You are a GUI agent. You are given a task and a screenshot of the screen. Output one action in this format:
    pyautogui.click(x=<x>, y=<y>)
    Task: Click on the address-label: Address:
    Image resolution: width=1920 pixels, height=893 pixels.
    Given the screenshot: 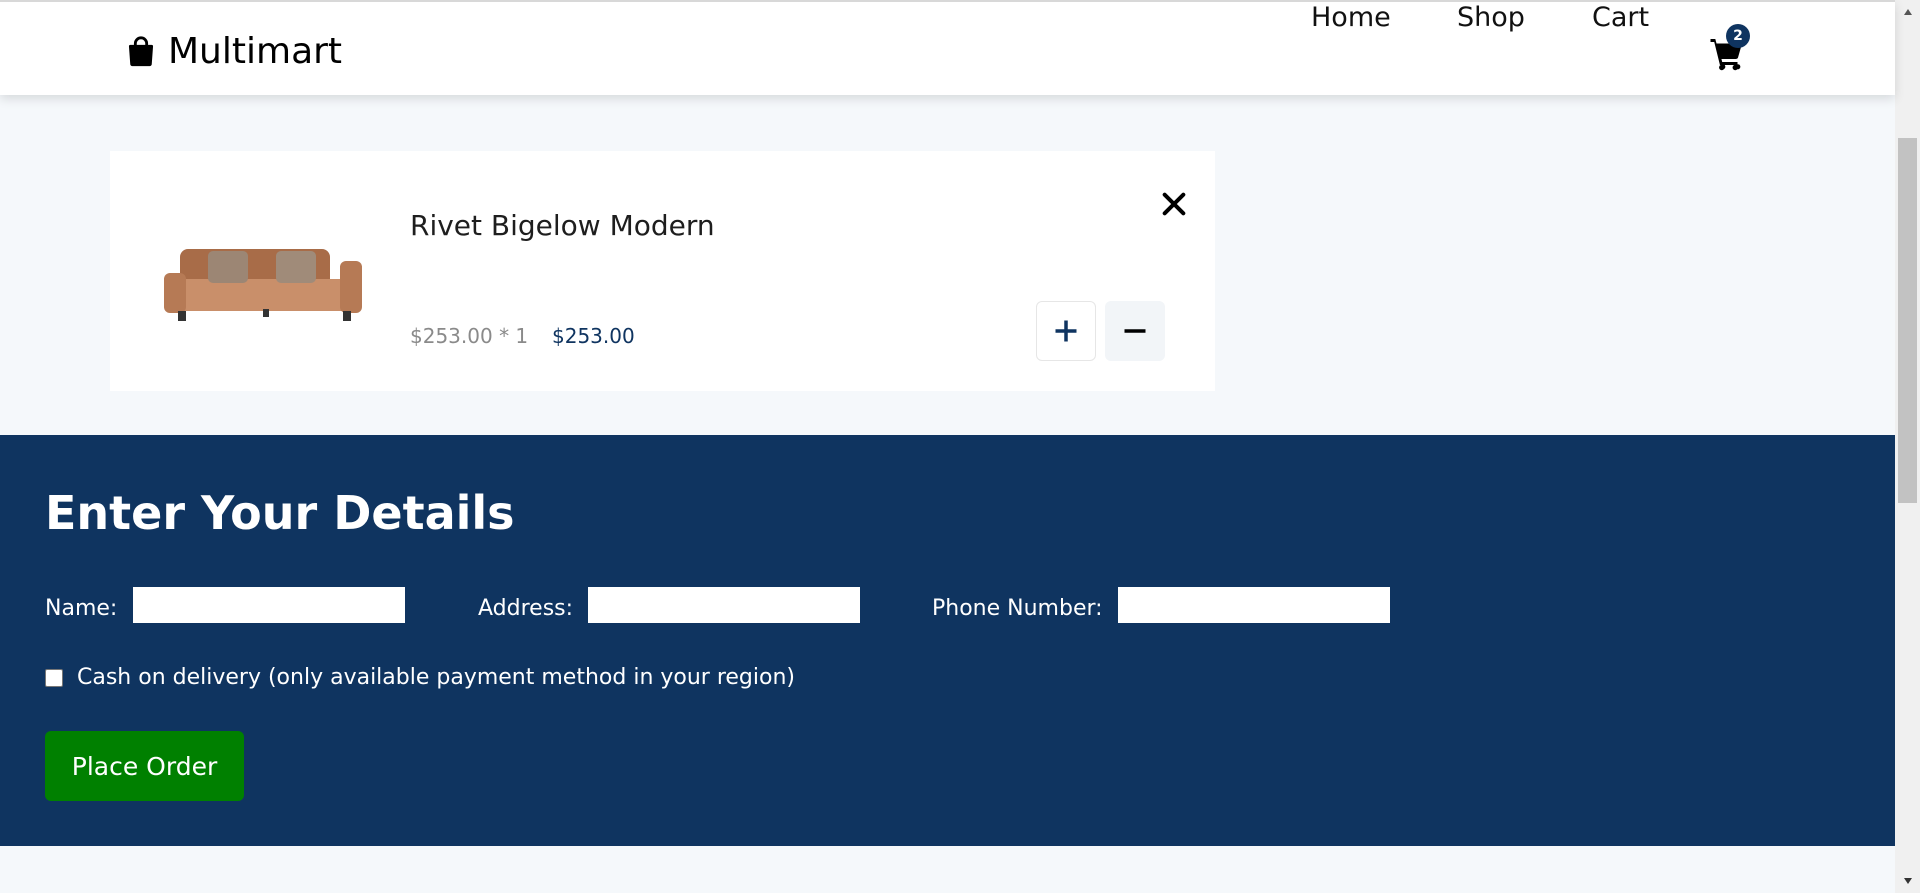 What is the action you would take?
    pyautogui.click(x=526, y=608)
    